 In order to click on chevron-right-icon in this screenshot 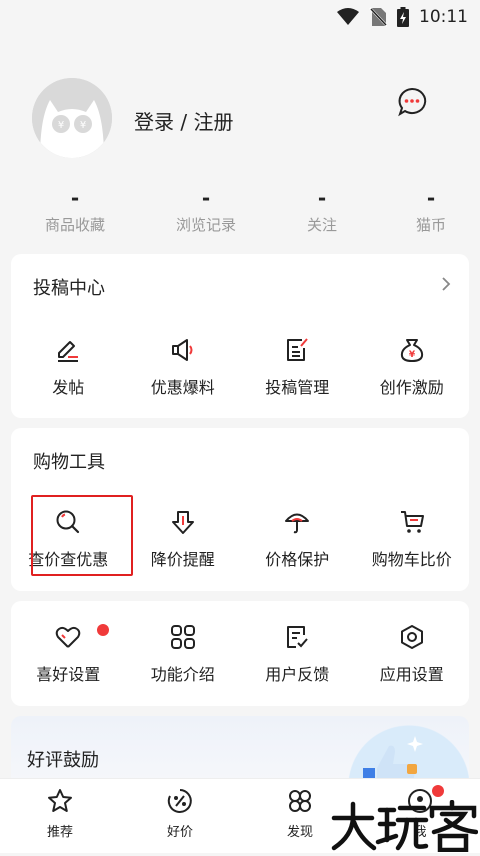, I will do `click(446, 284)`.